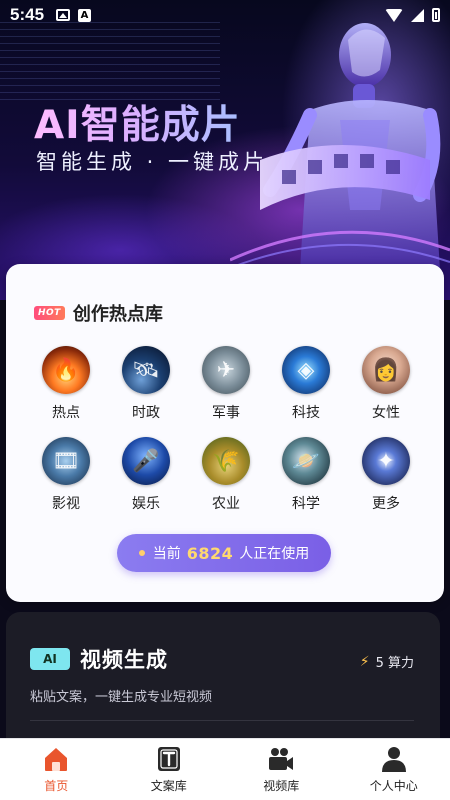 This screenshot has width=450, height=800. I want to click on wheat-icon: 🌾, so click(226, 461).